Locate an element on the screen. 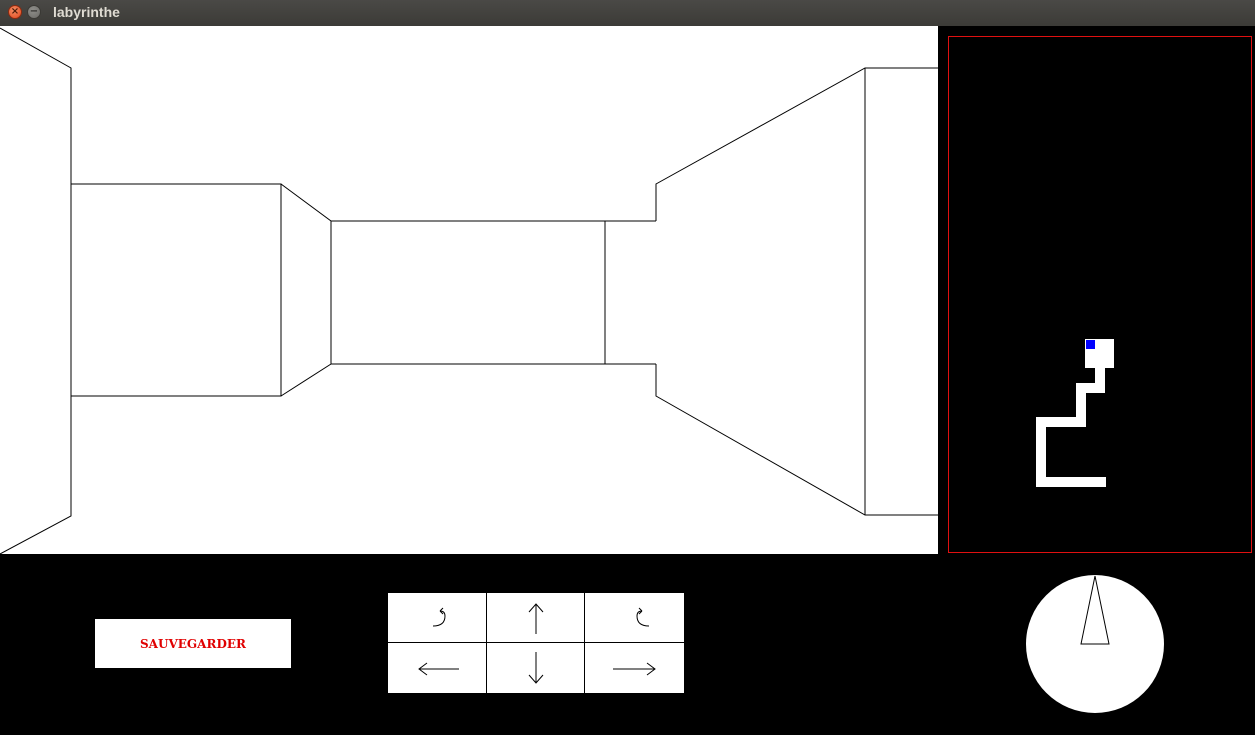 The height and width of the screenshot is (735, 1255). close-button: × is located at coordinates (15, 12).